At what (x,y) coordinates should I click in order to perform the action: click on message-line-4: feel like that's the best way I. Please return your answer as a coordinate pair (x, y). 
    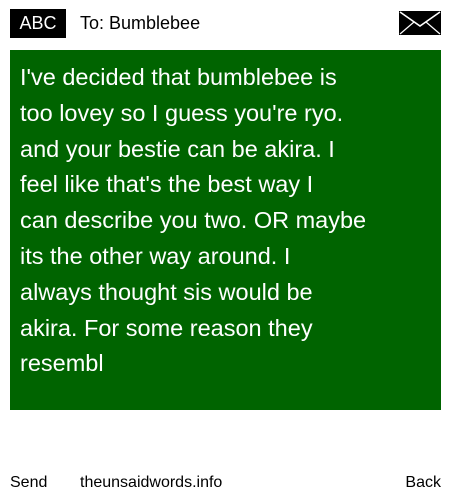
    Looking at the image, I should click on (167, 184).